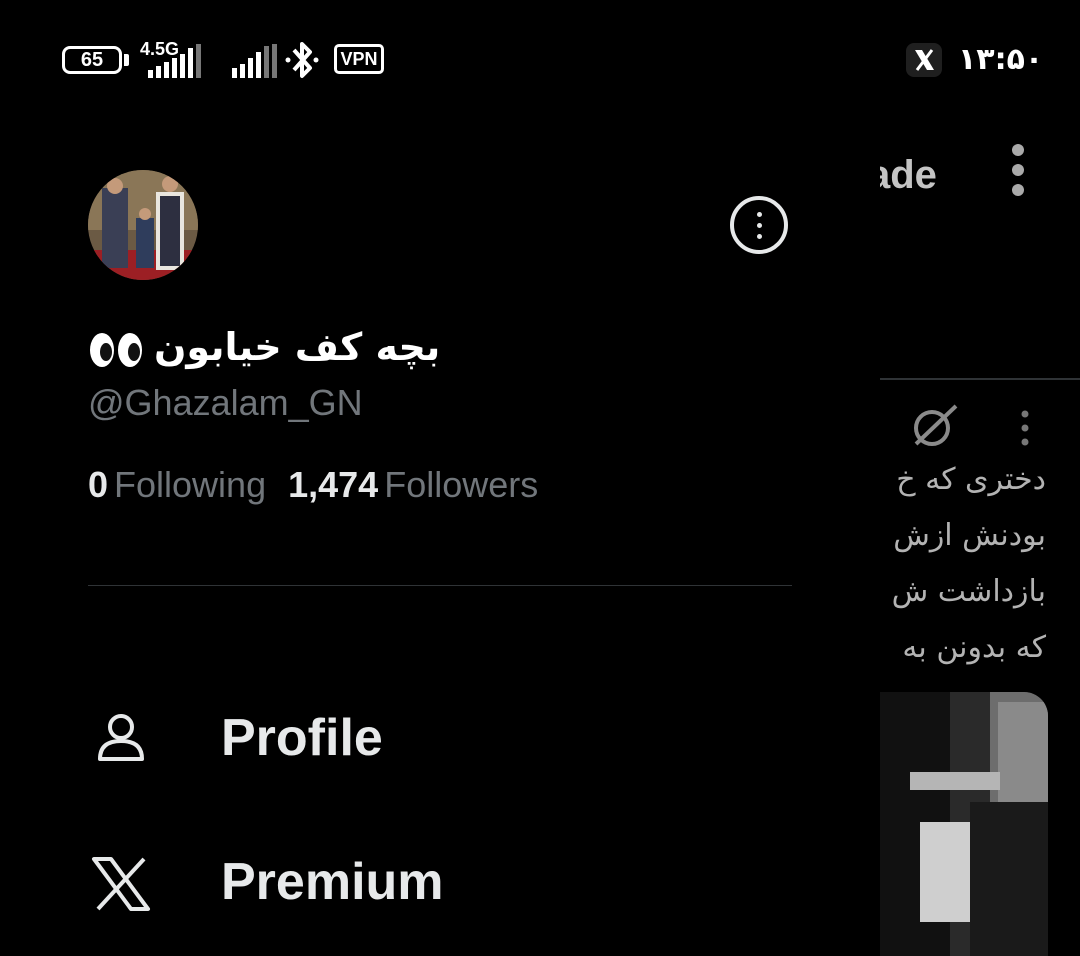  Describe the element at coordinates (98, 484) in the screenshot. I see `following-count: 0` at that location.